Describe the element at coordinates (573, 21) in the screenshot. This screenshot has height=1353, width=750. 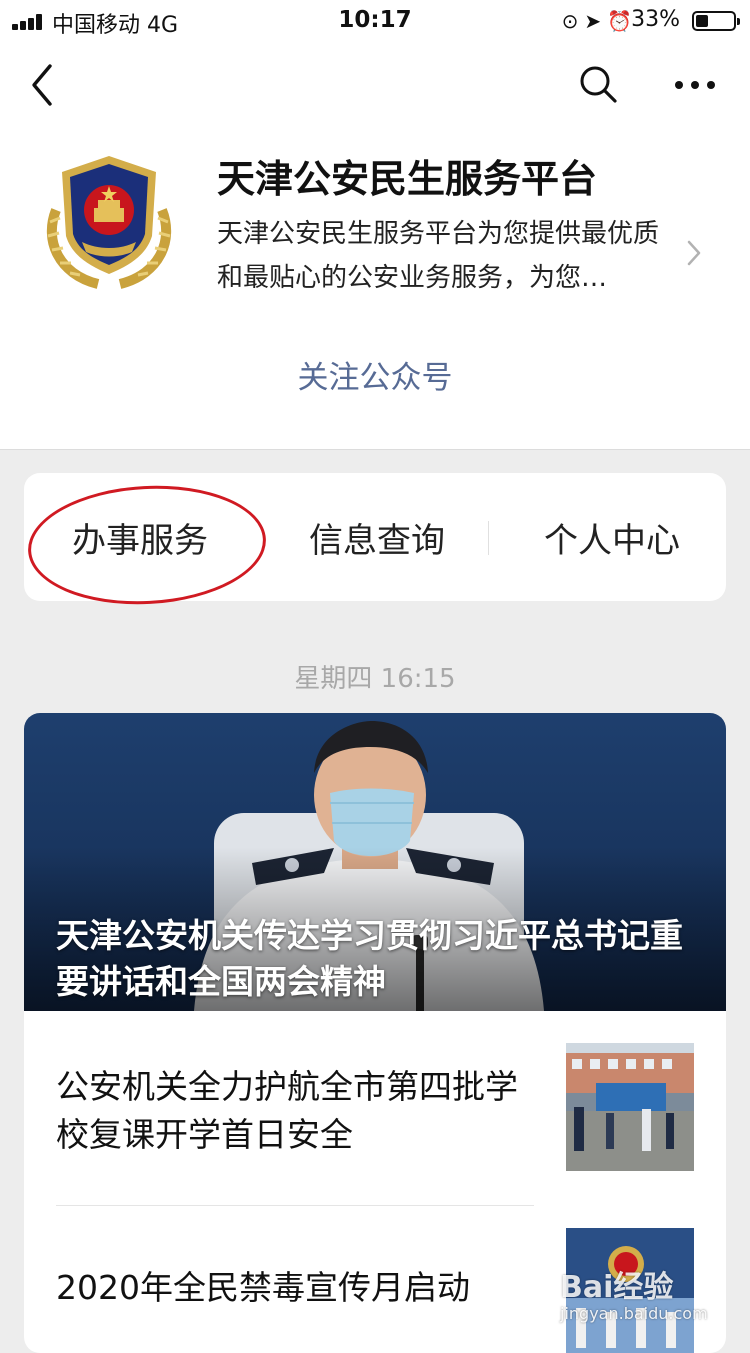
I see `orientation-lock-icon: ⊙` at that location.